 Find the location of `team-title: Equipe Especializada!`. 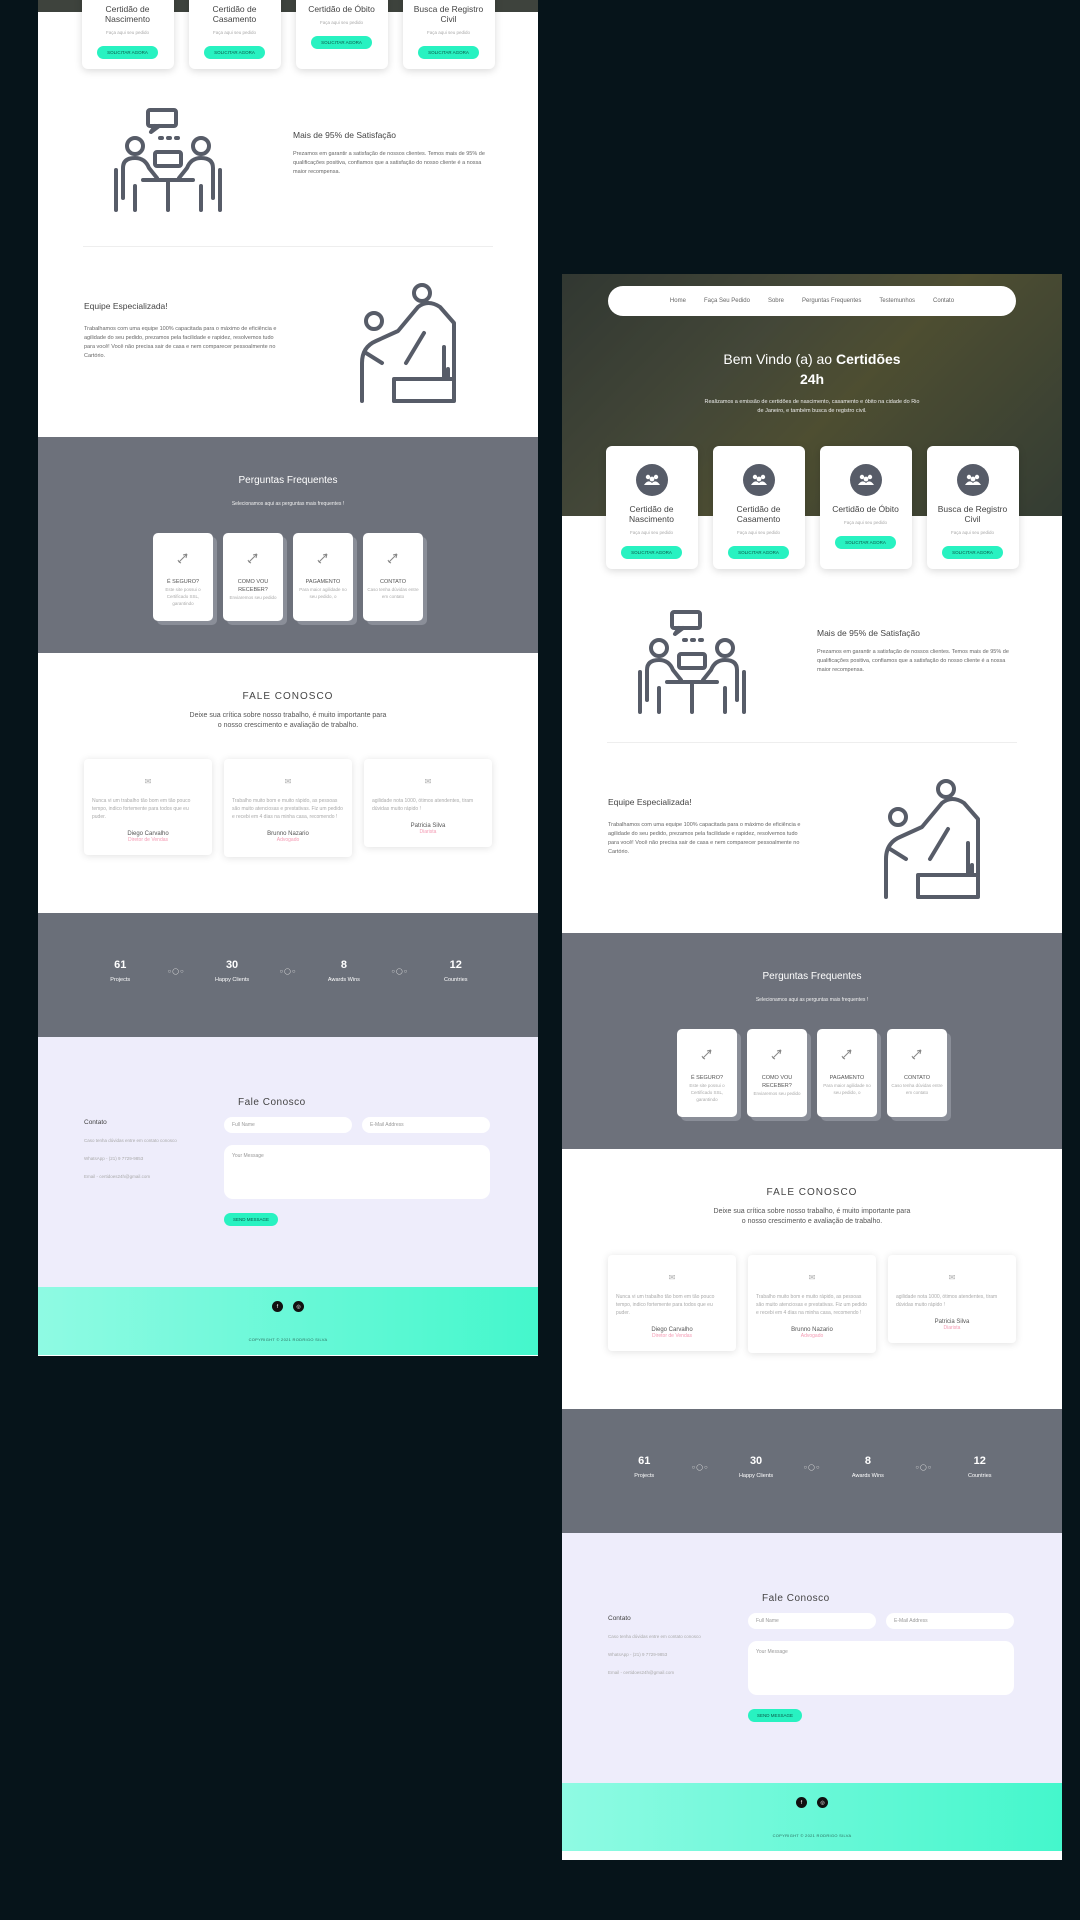

team-title: Equipe Especializada! is located at coordinates (650, 802).